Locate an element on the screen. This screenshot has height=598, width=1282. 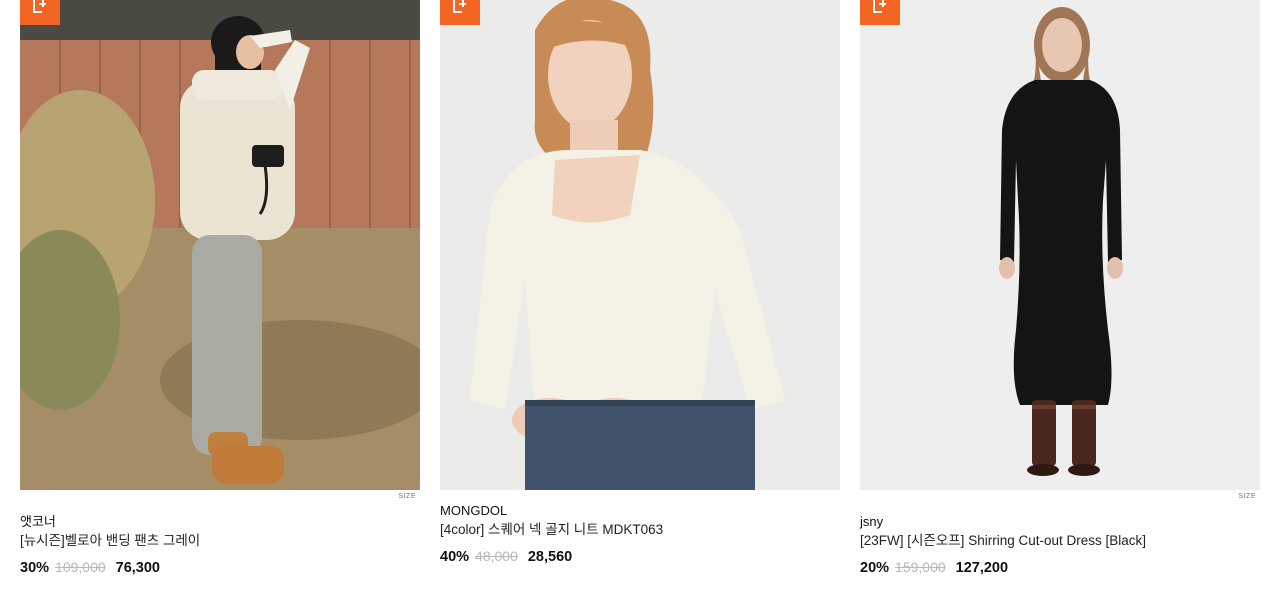
sale-price: 28,560 is located at coordinates (550, 557).